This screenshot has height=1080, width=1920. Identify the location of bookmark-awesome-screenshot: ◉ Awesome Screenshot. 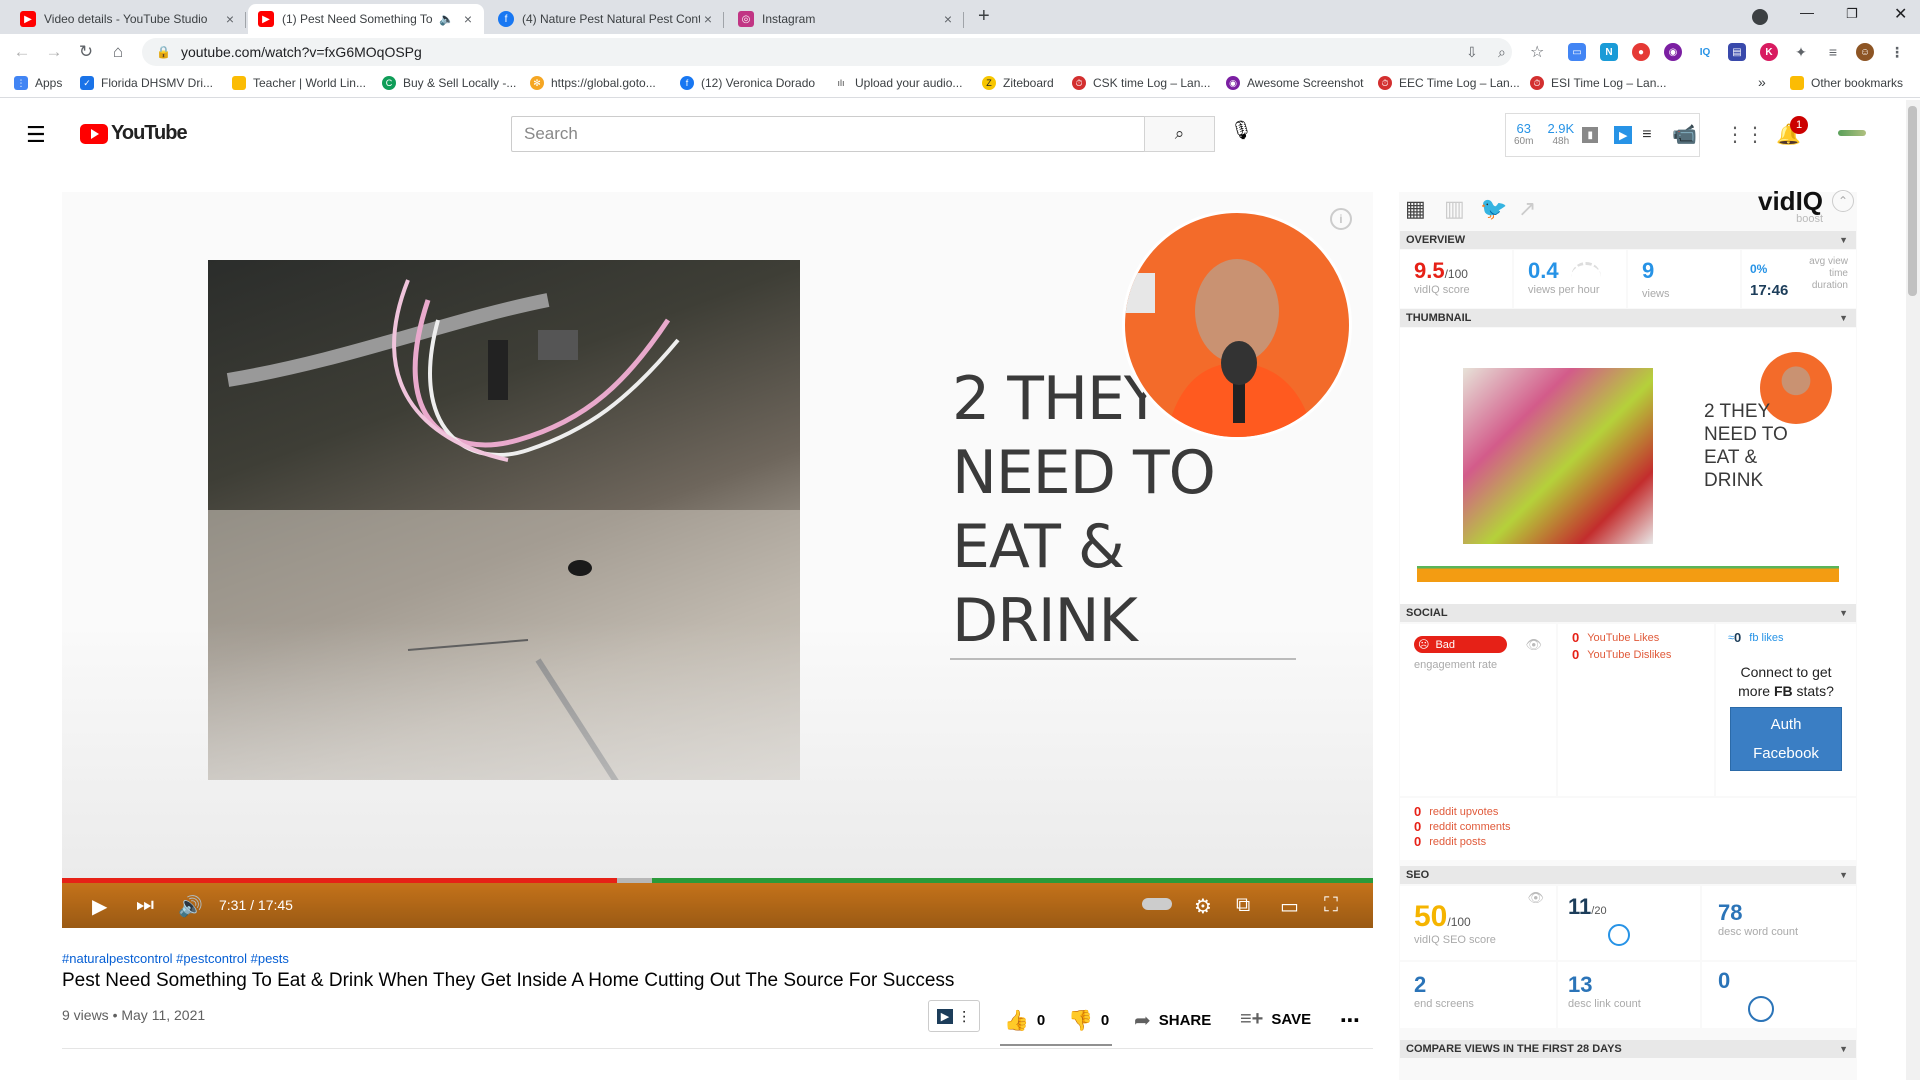
(1295, 83).